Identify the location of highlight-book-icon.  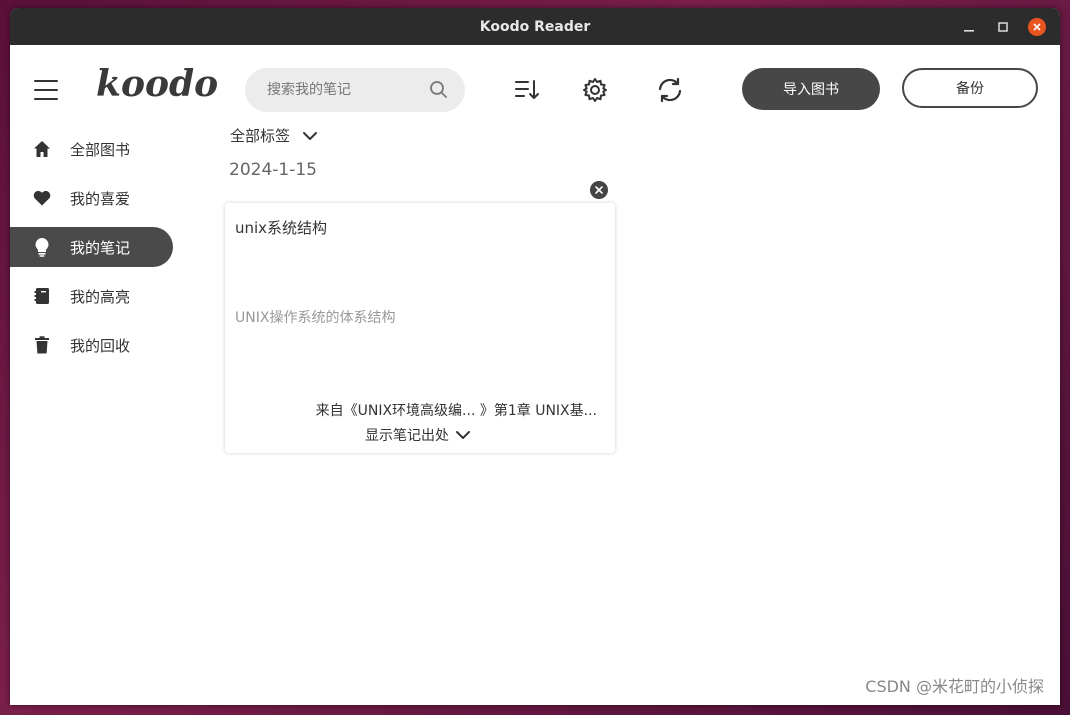
(42, 296).